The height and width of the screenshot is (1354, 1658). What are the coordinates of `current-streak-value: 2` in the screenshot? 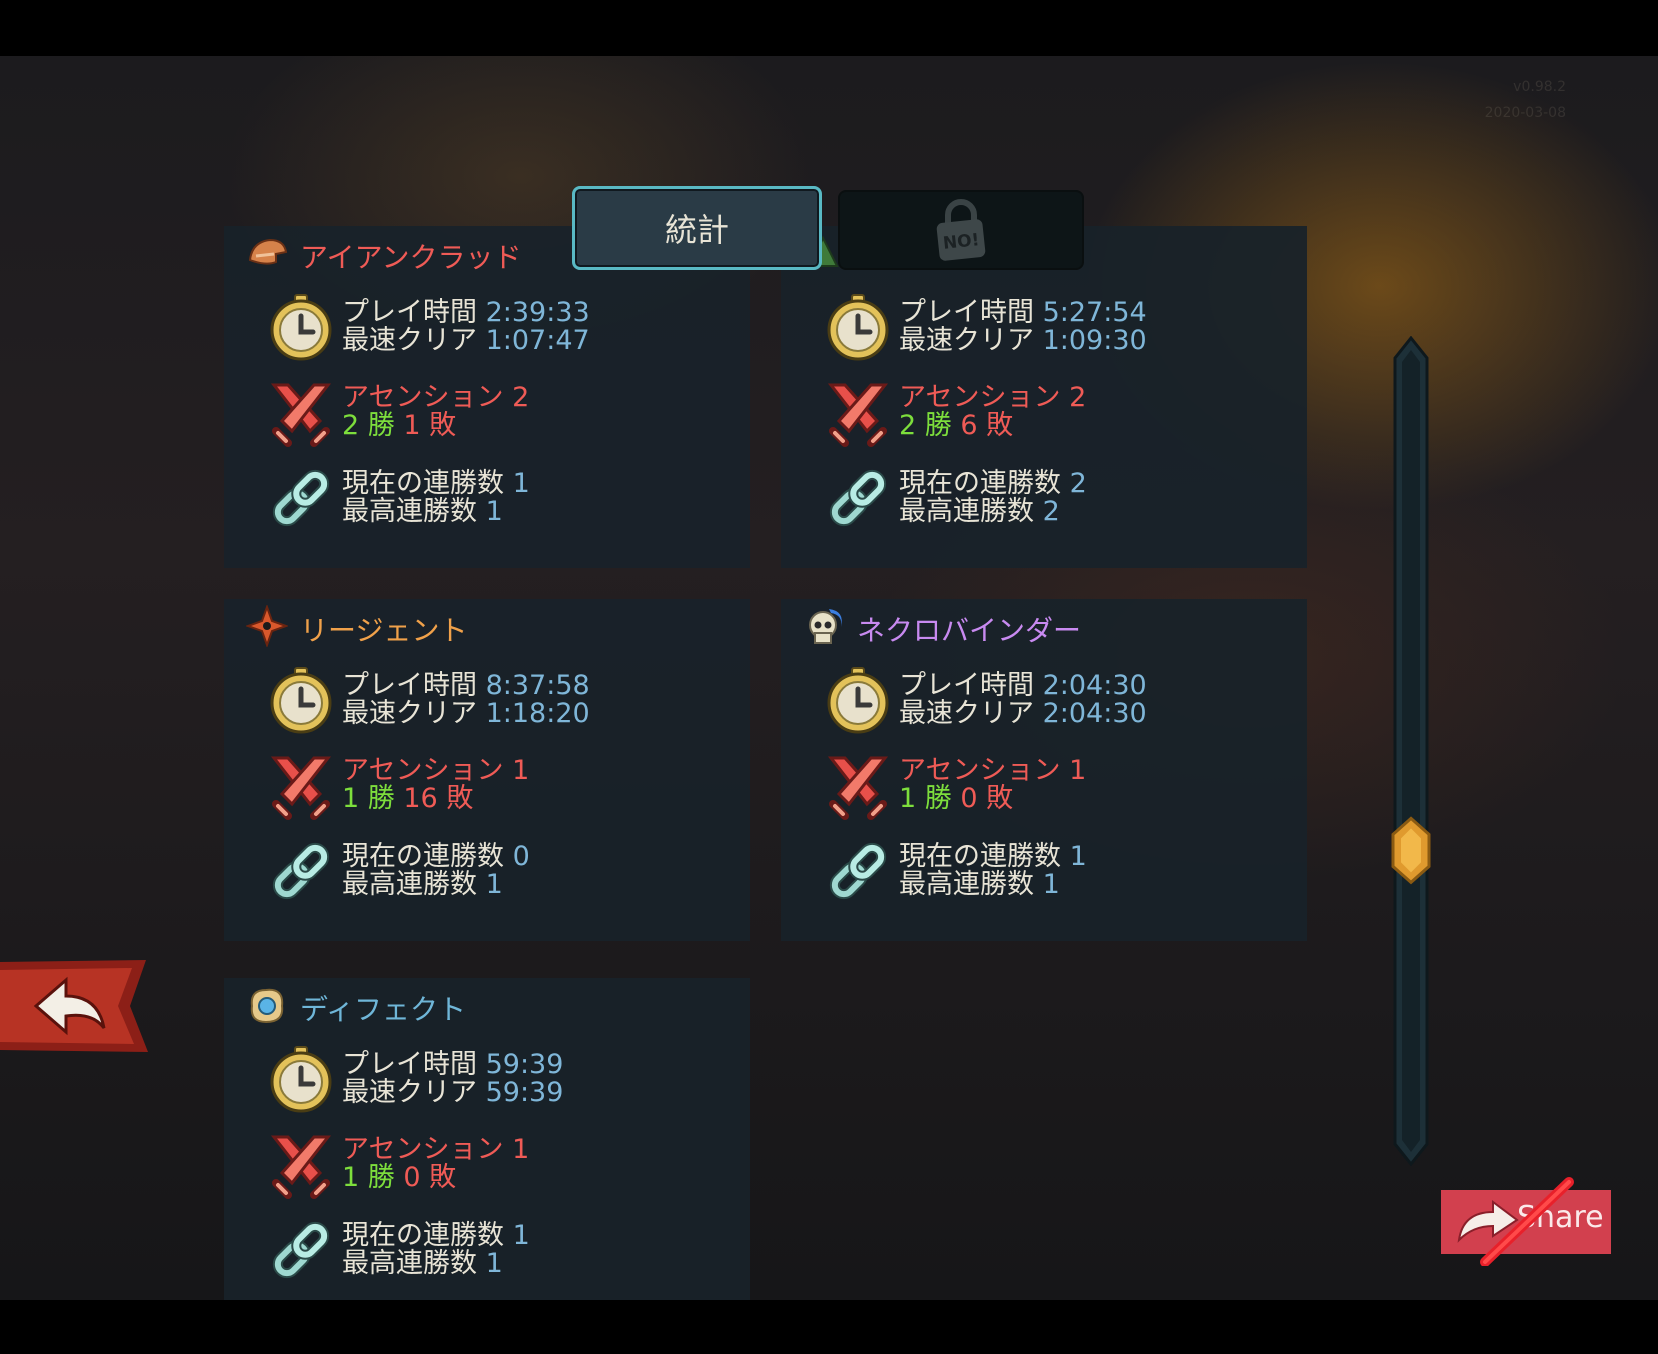 It's located at (1078, 483).